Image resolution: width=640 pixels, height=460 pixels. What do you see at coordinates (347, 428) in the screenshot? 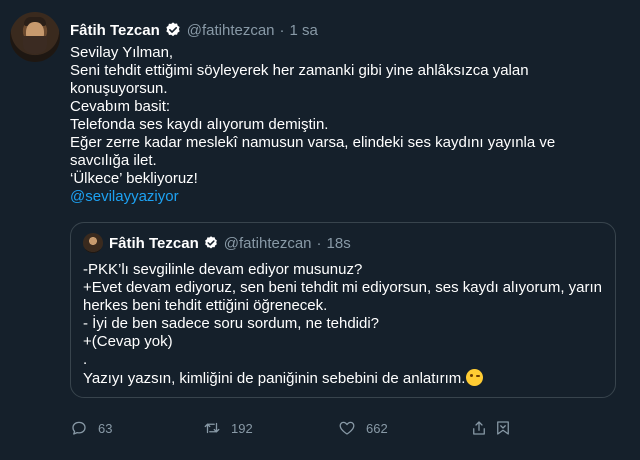
I see `like-icon` at bounding box center [347, 428].